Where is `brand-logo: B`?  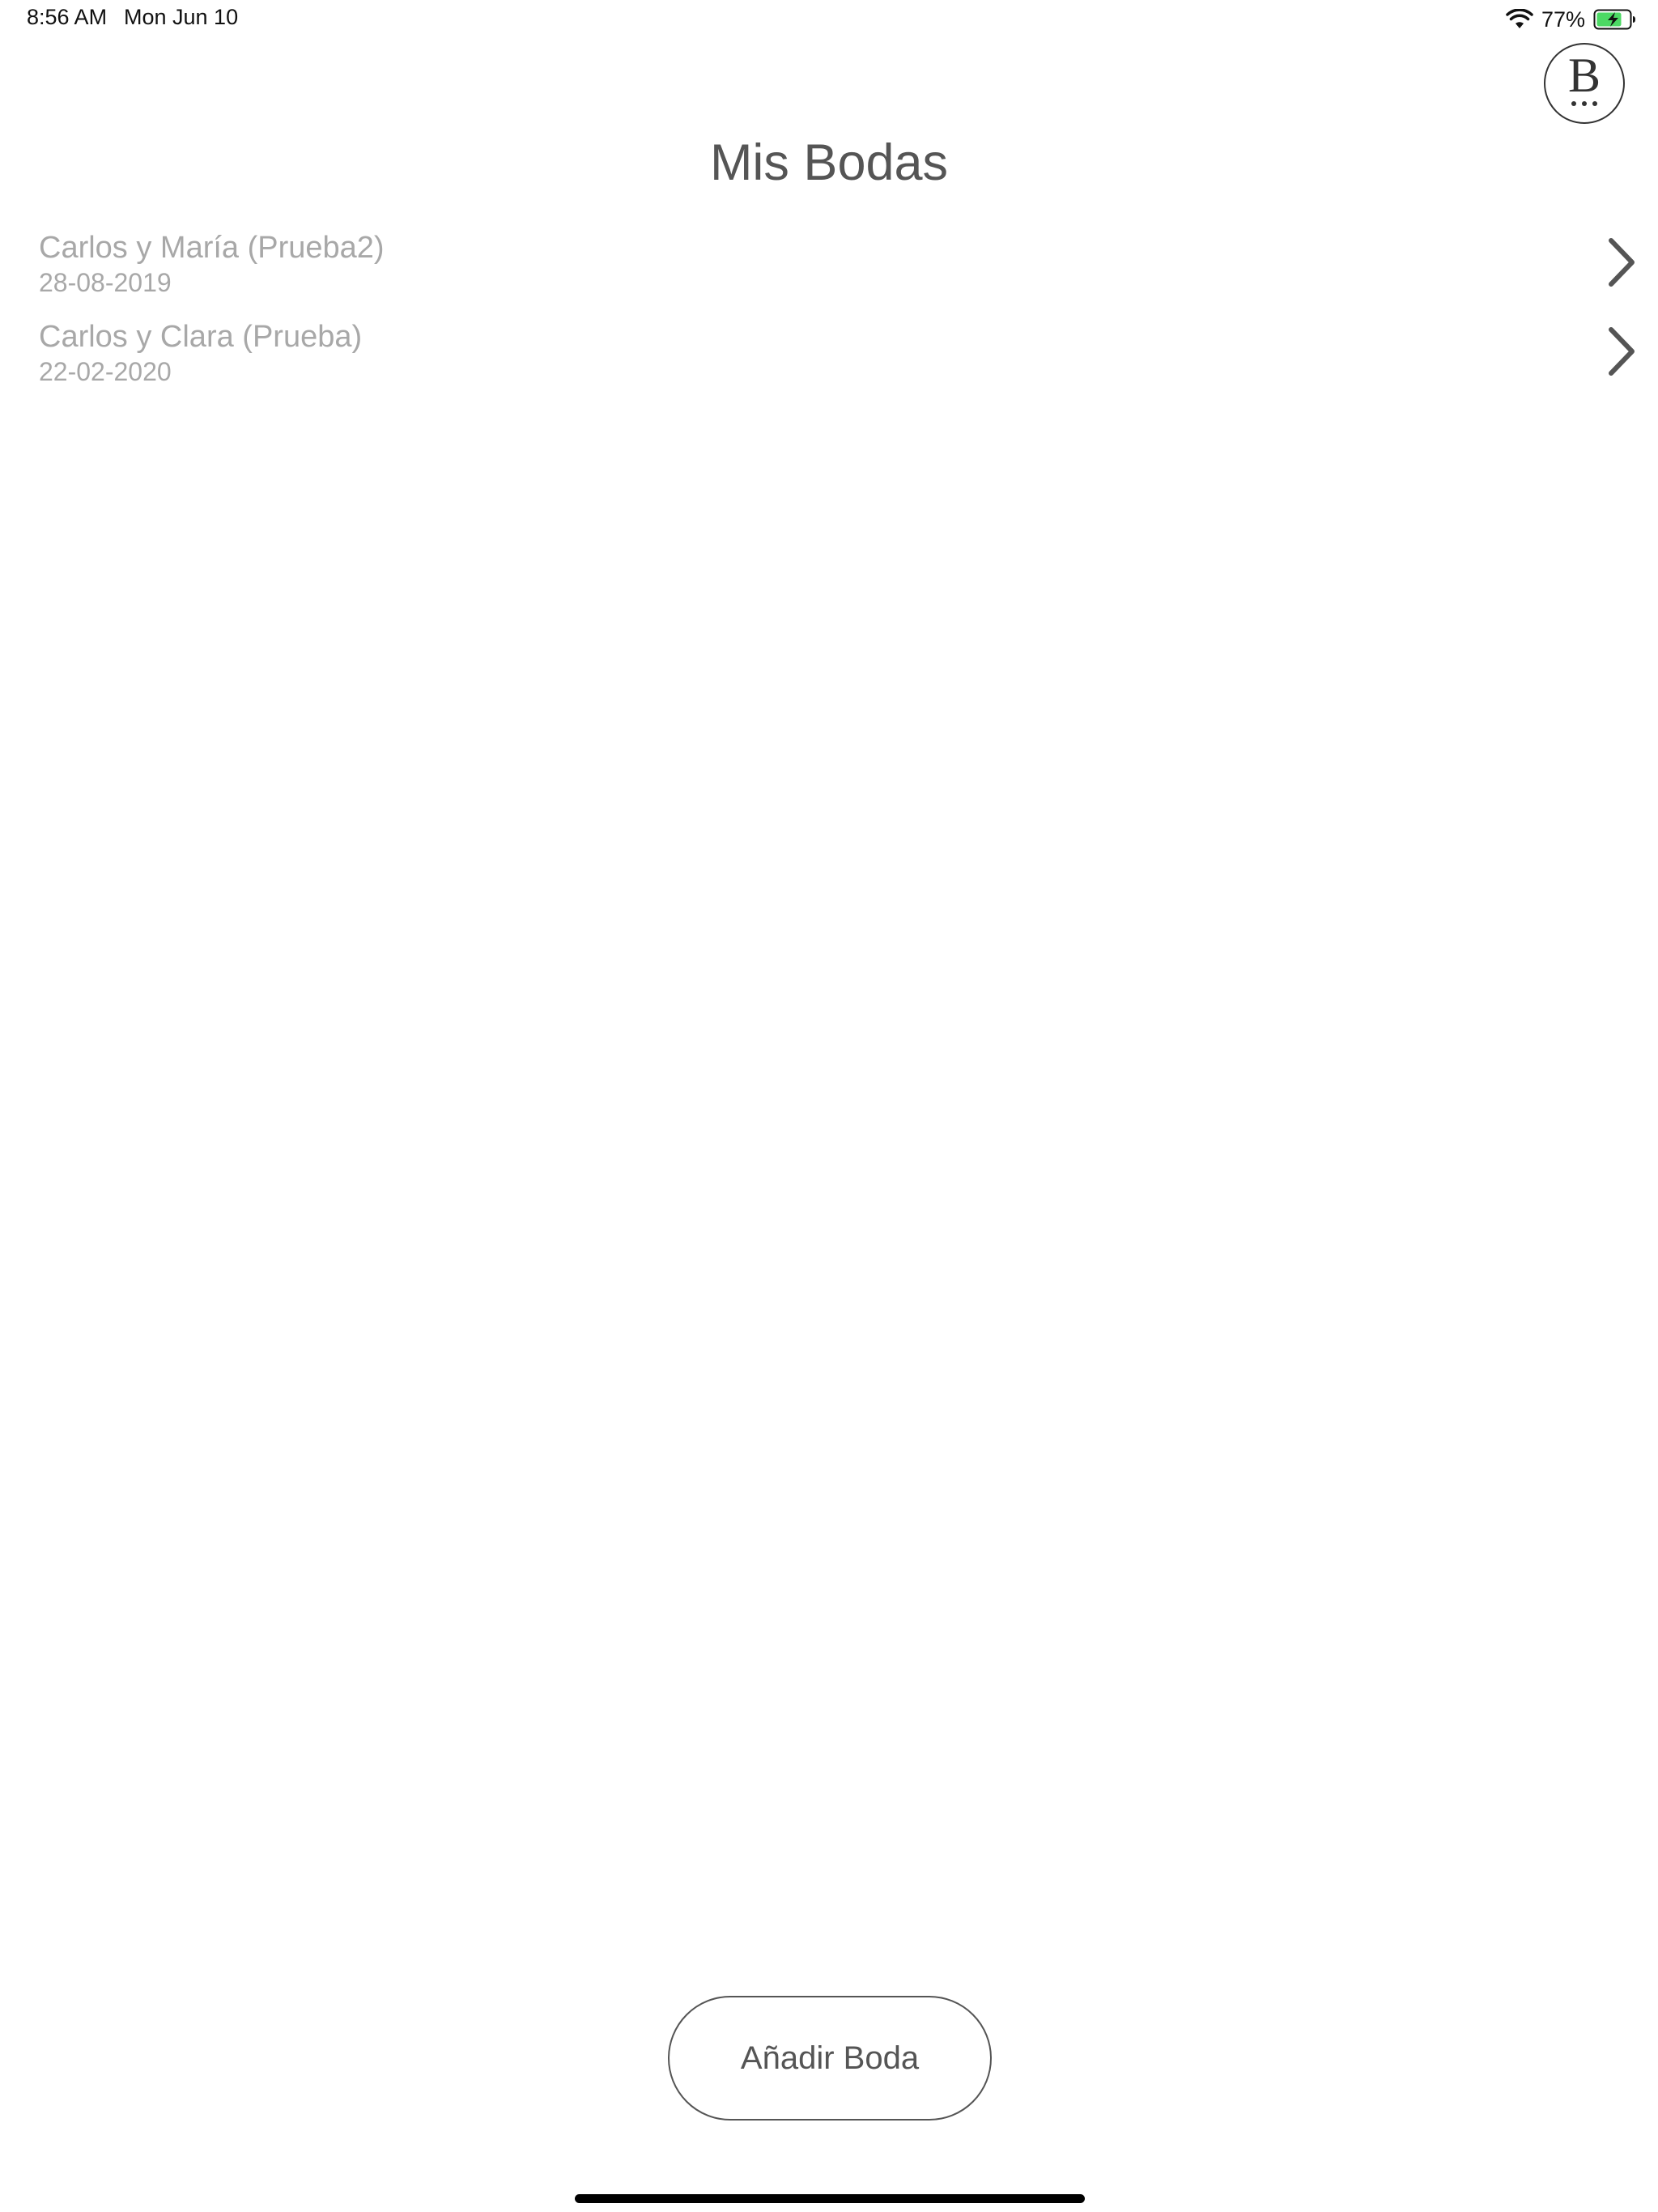
brand-logo: B is located at coordinates (1584, 84).